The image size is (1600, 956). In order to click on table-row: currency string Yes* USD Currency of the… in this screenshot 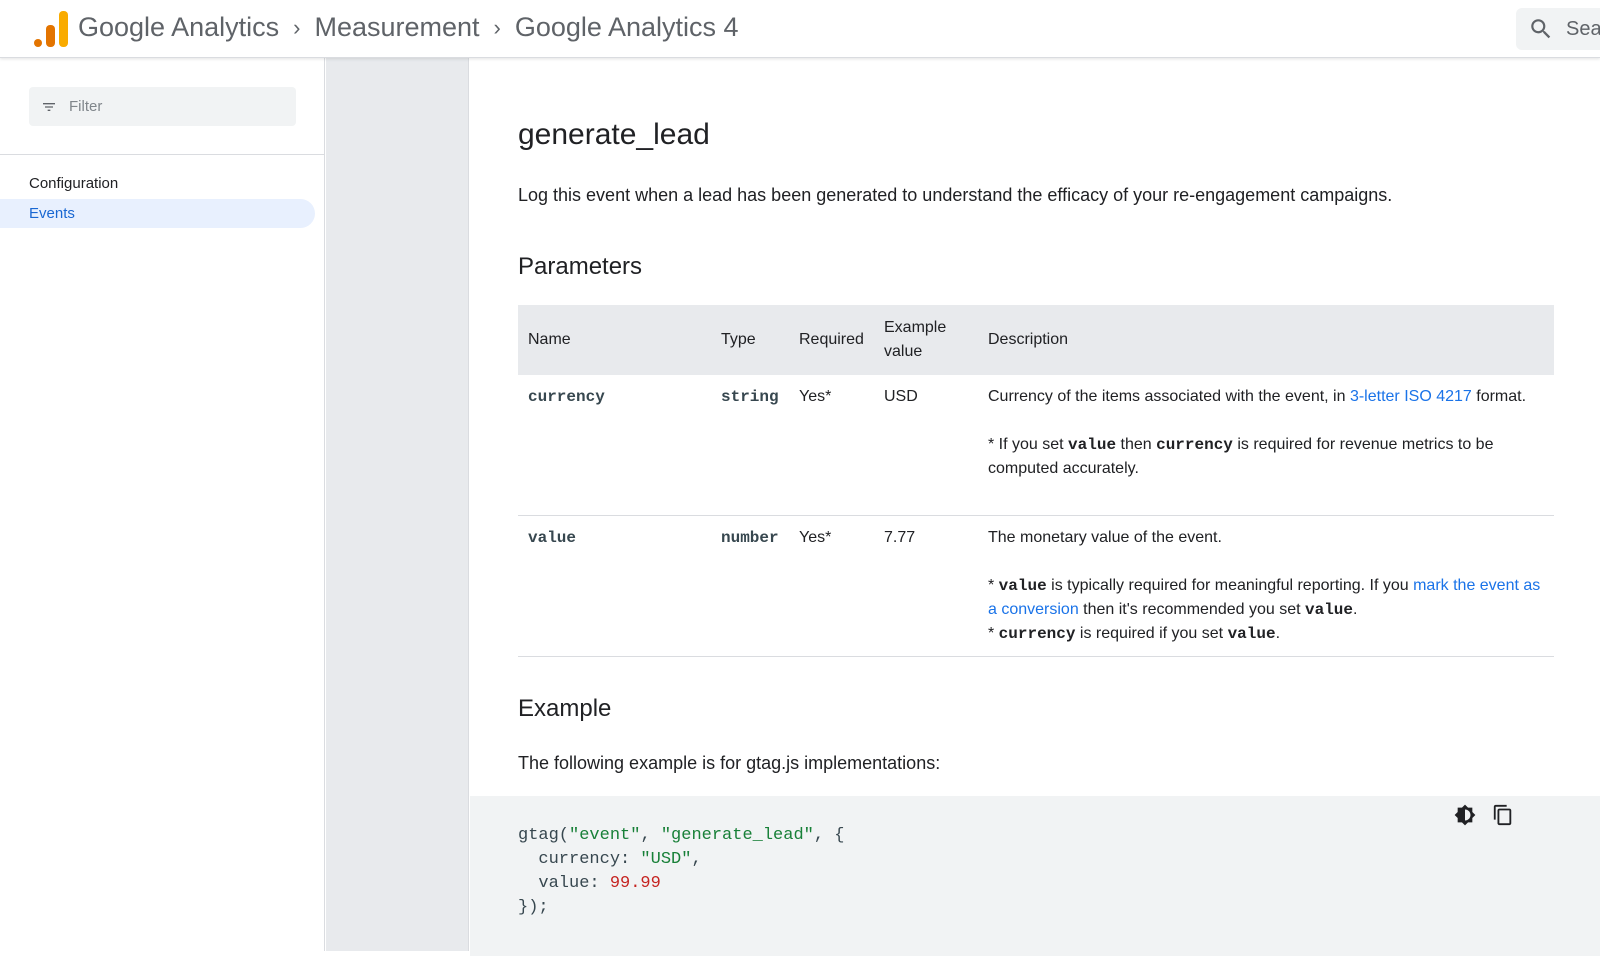, I will do `click(1036, 445)`.